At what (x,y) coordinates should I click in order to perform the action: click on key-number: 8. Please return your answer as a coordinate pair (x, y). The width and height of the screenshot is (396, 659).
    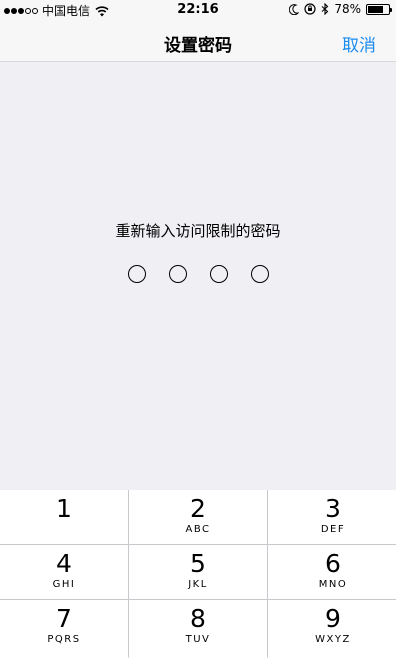
    Looking at the image, I should click on (198, 618).